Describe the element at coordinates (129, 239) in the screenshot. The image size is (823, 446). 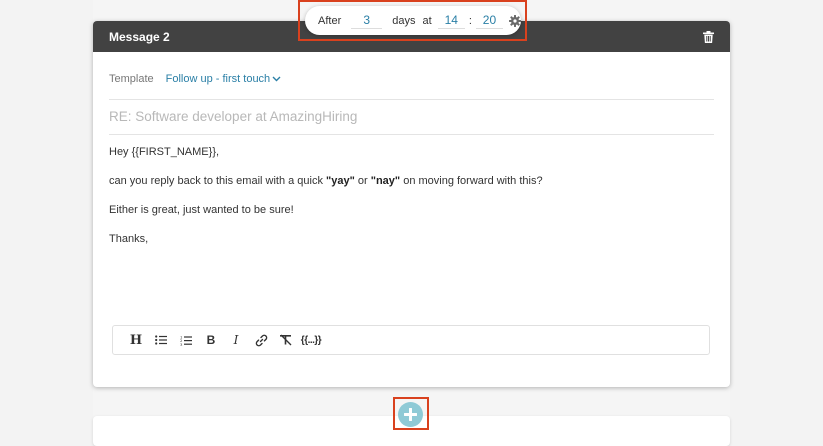
I see `body-signoff: Thanks,` at that location.